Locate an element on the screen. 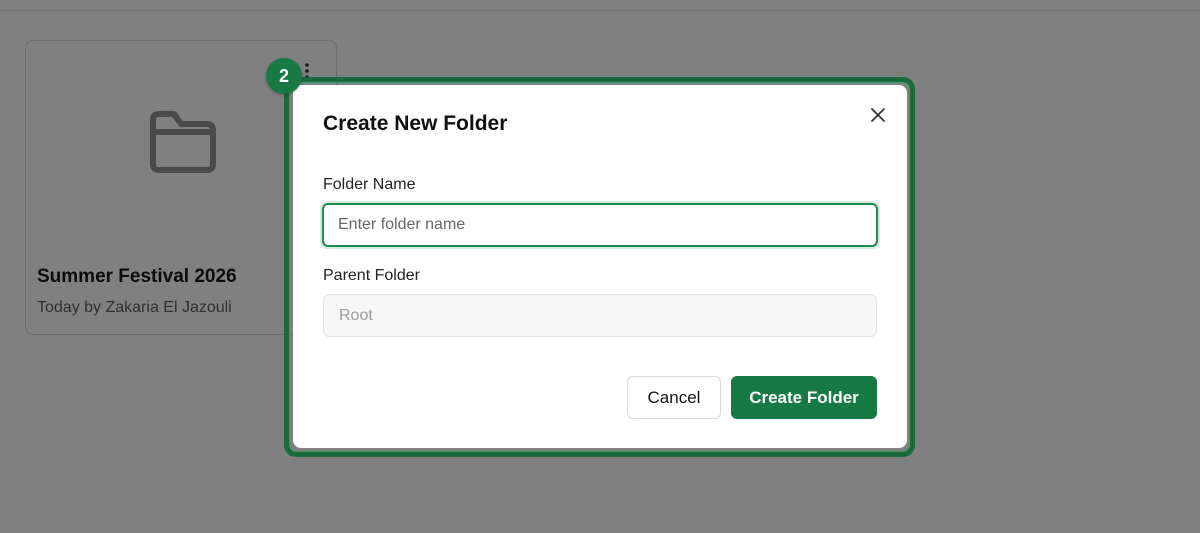  dialog-title: Create New Folder is located at coordinates (415, 123).